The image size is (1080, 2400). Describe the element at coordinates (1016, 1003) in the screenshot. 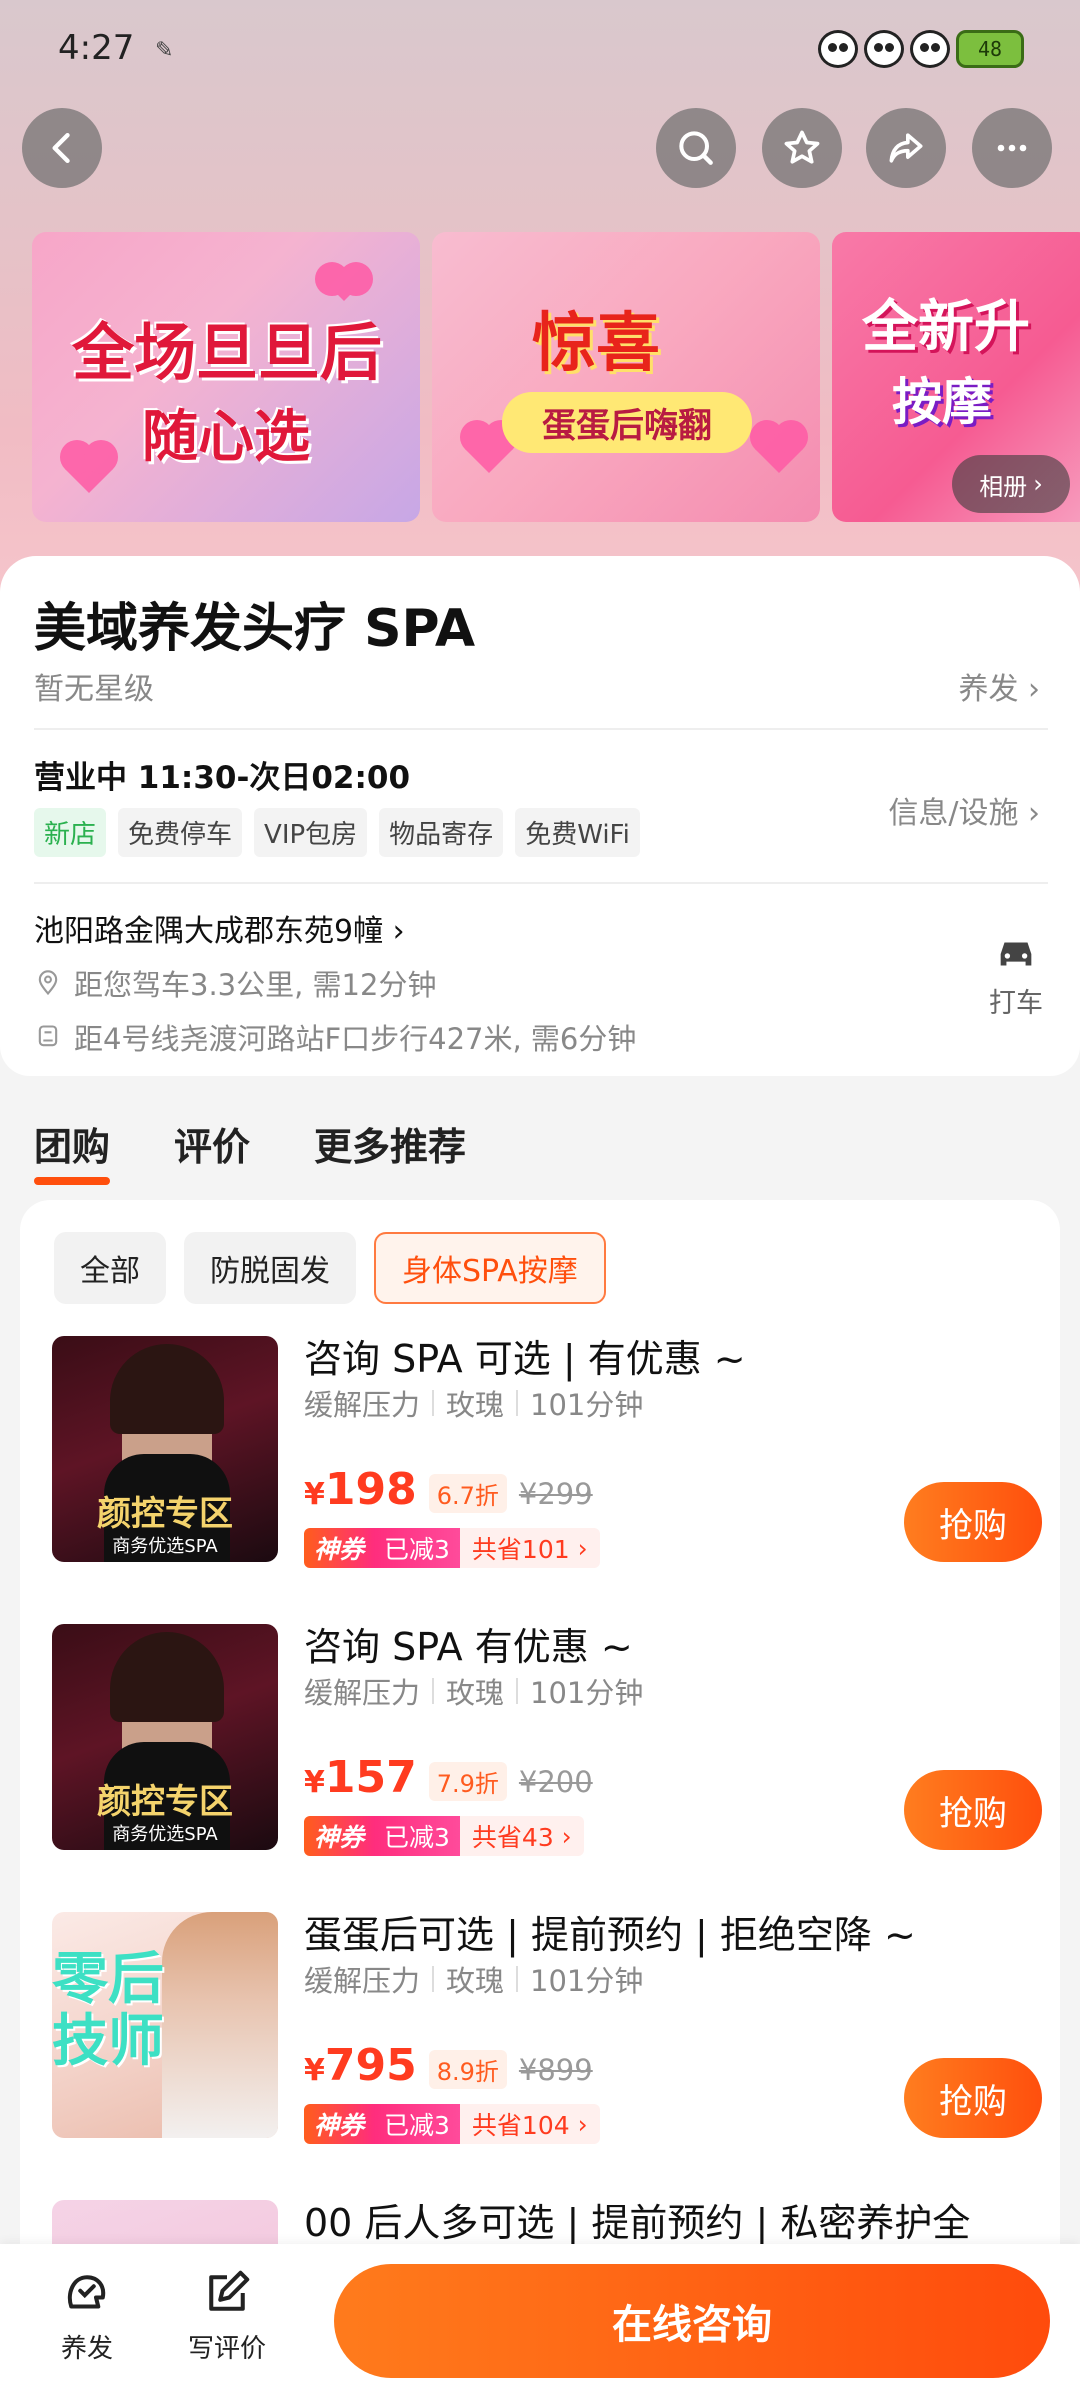

I see `taxi-label: 打车` at that location.